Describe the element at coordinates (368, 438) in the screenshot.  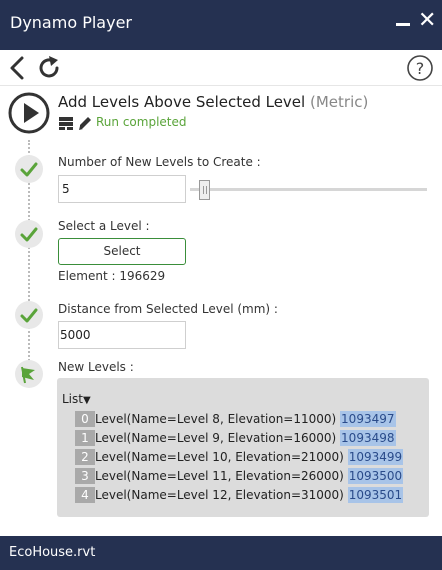
I see `list-item-id: 1093498` at that location.